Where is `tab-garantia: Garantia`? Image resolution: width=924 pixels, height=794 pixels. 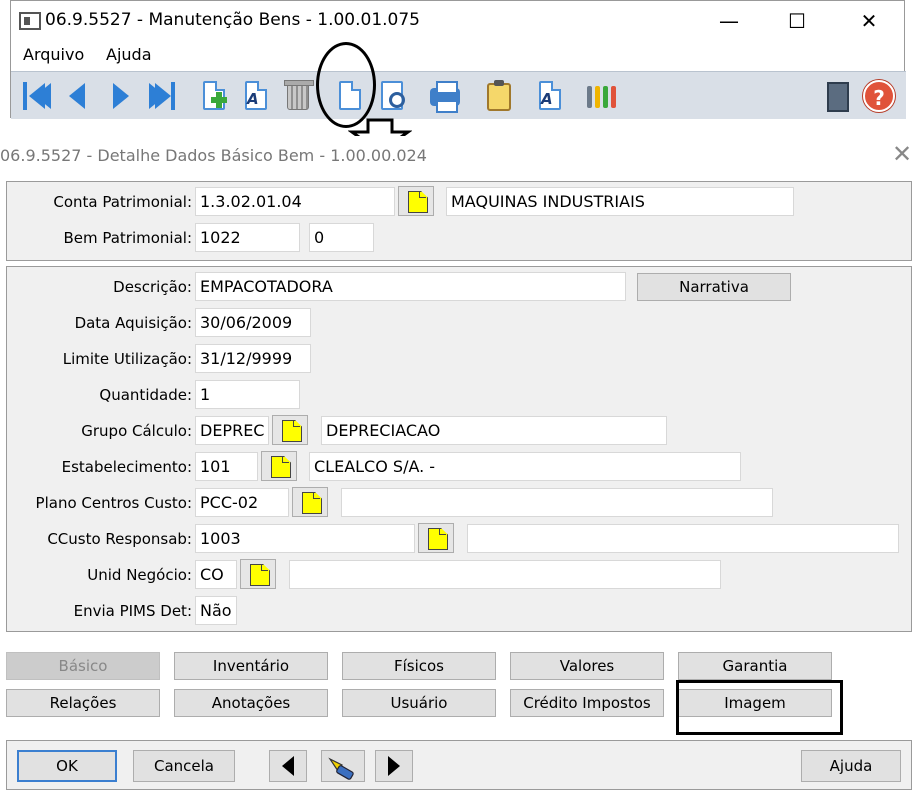 tab-garantia: Garantia is located at coordinates (755, 666).